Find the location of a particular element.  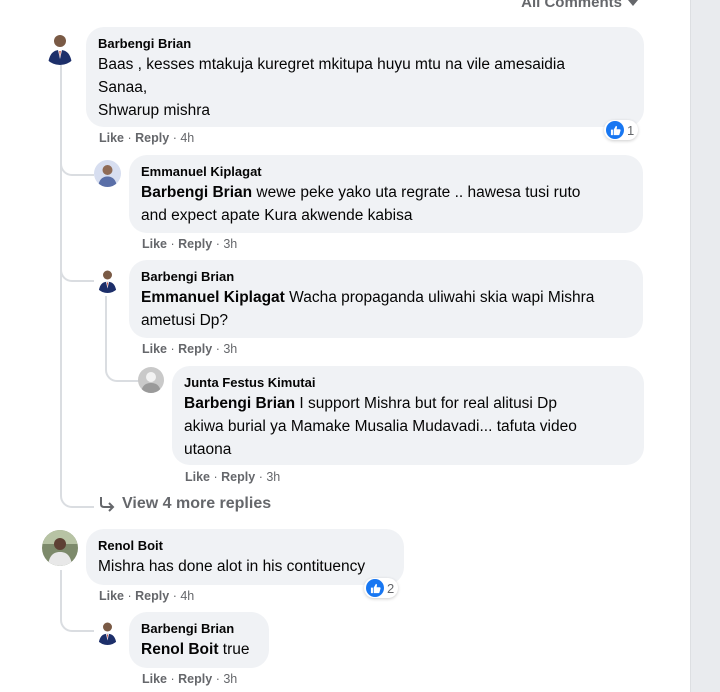

comment-text-line: utaona is located at coordinates (208, 449).